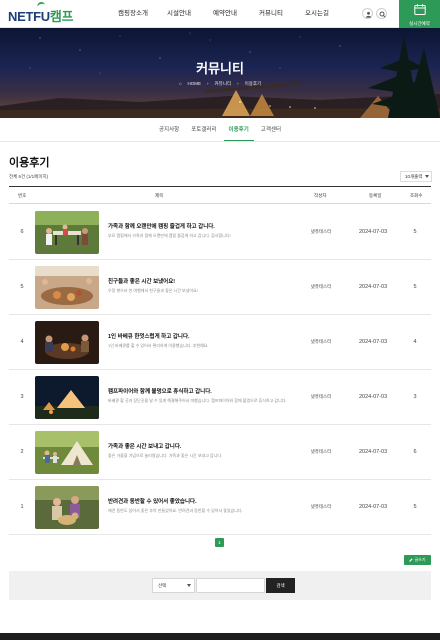 This screenshot has height=640, width=440. I want to click on rows-per-page-select: 10개출력, so click(416, 176).